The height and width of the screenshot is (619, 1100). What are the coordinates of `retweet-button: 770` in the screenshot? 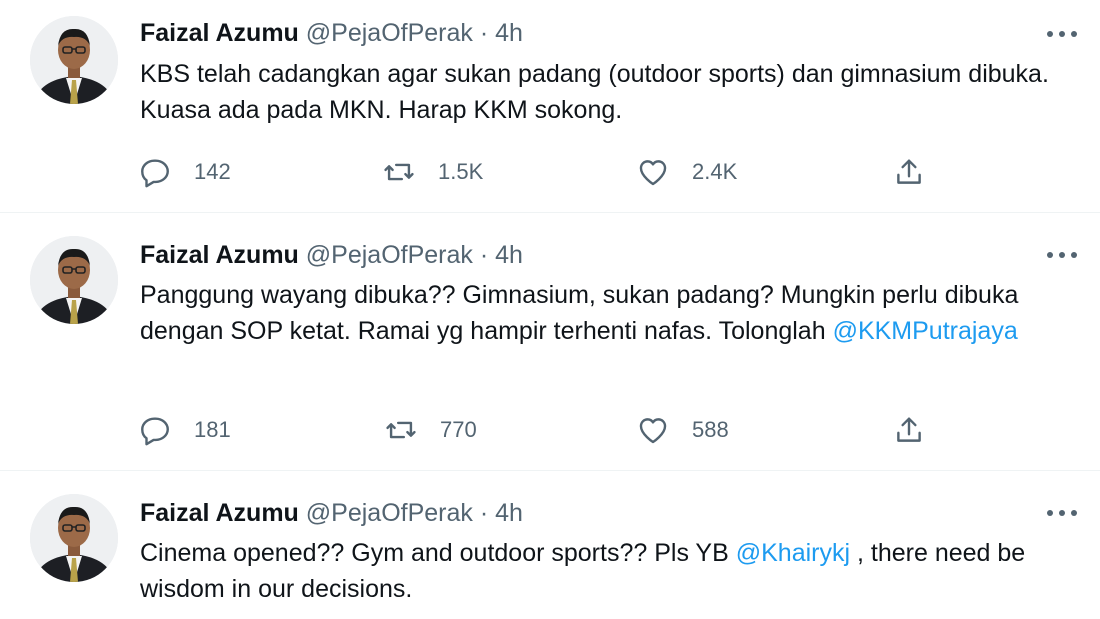 It's located at (430, 430).